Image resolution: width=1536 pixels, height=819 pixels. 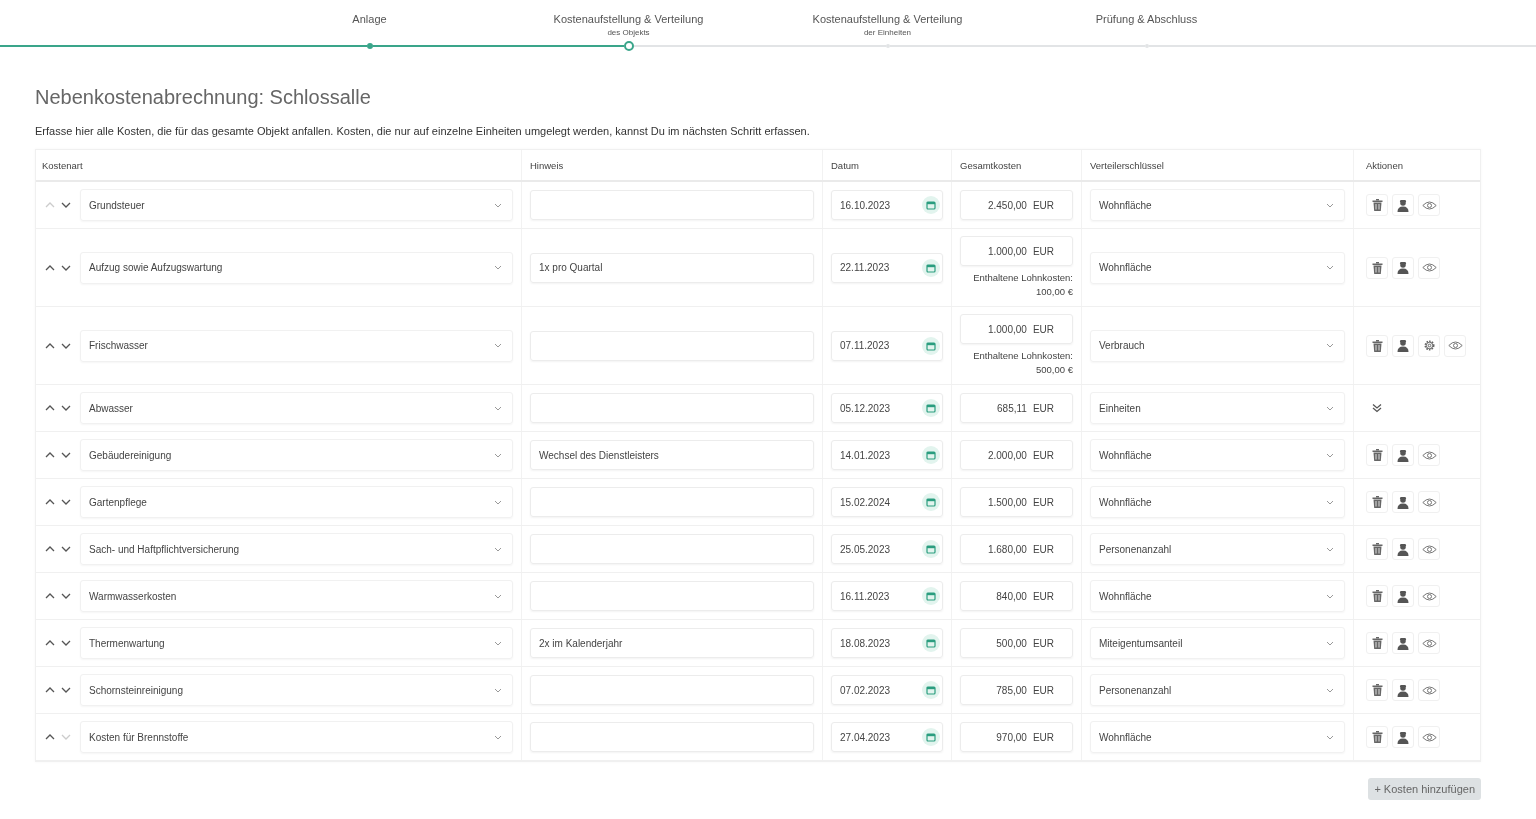 I want to click on allocation-key-select: Miteigentumsanteil, so click(x=1217, y=643).